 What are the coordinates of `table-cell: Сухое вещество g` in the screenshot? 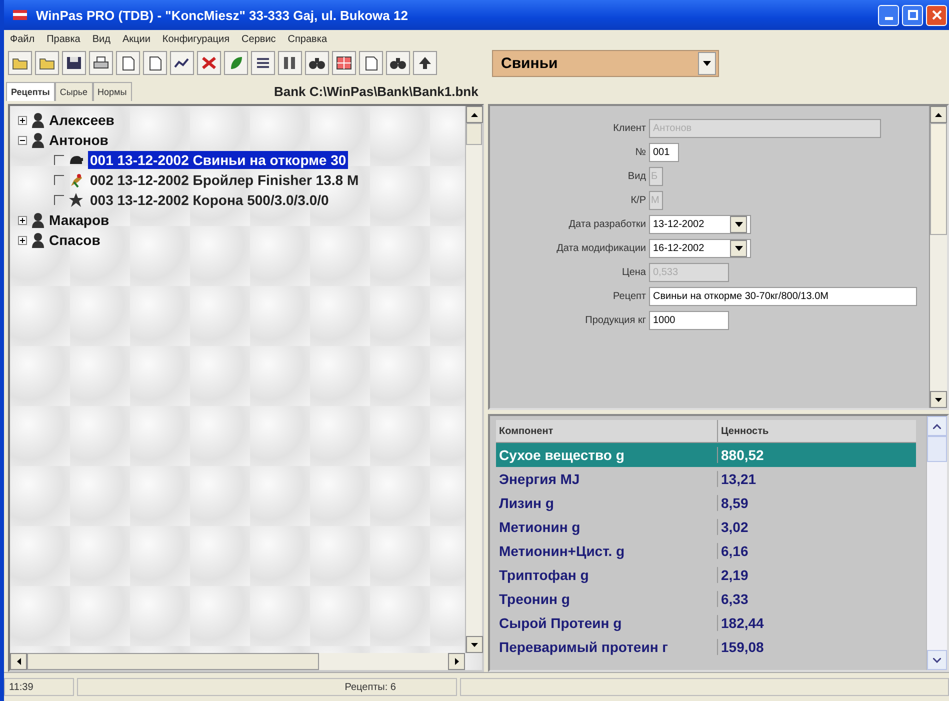 It's located at (607, 455).